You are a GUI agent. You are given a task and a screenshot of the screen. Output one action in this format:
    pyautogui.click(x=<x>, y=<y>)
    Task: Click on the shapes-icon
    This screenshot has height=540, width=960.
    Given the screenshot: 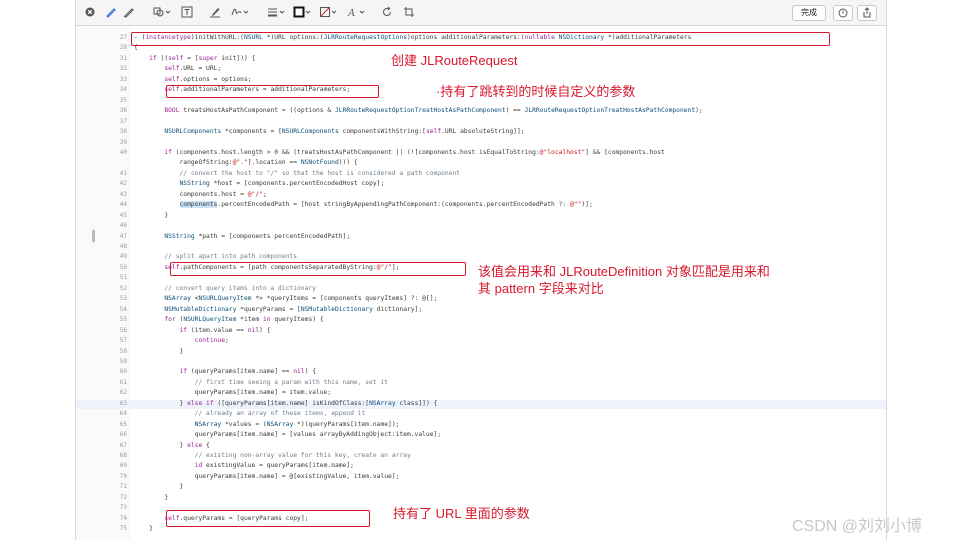 What is the action you would take?
    pyautogui.click(x=162, y=12)
    